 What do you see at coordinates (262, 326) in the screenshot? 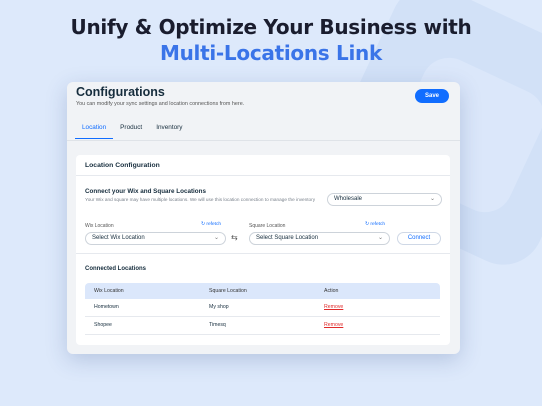
I see `table-row: Shopee Timesq Remove` at bounding box center [262, 326].